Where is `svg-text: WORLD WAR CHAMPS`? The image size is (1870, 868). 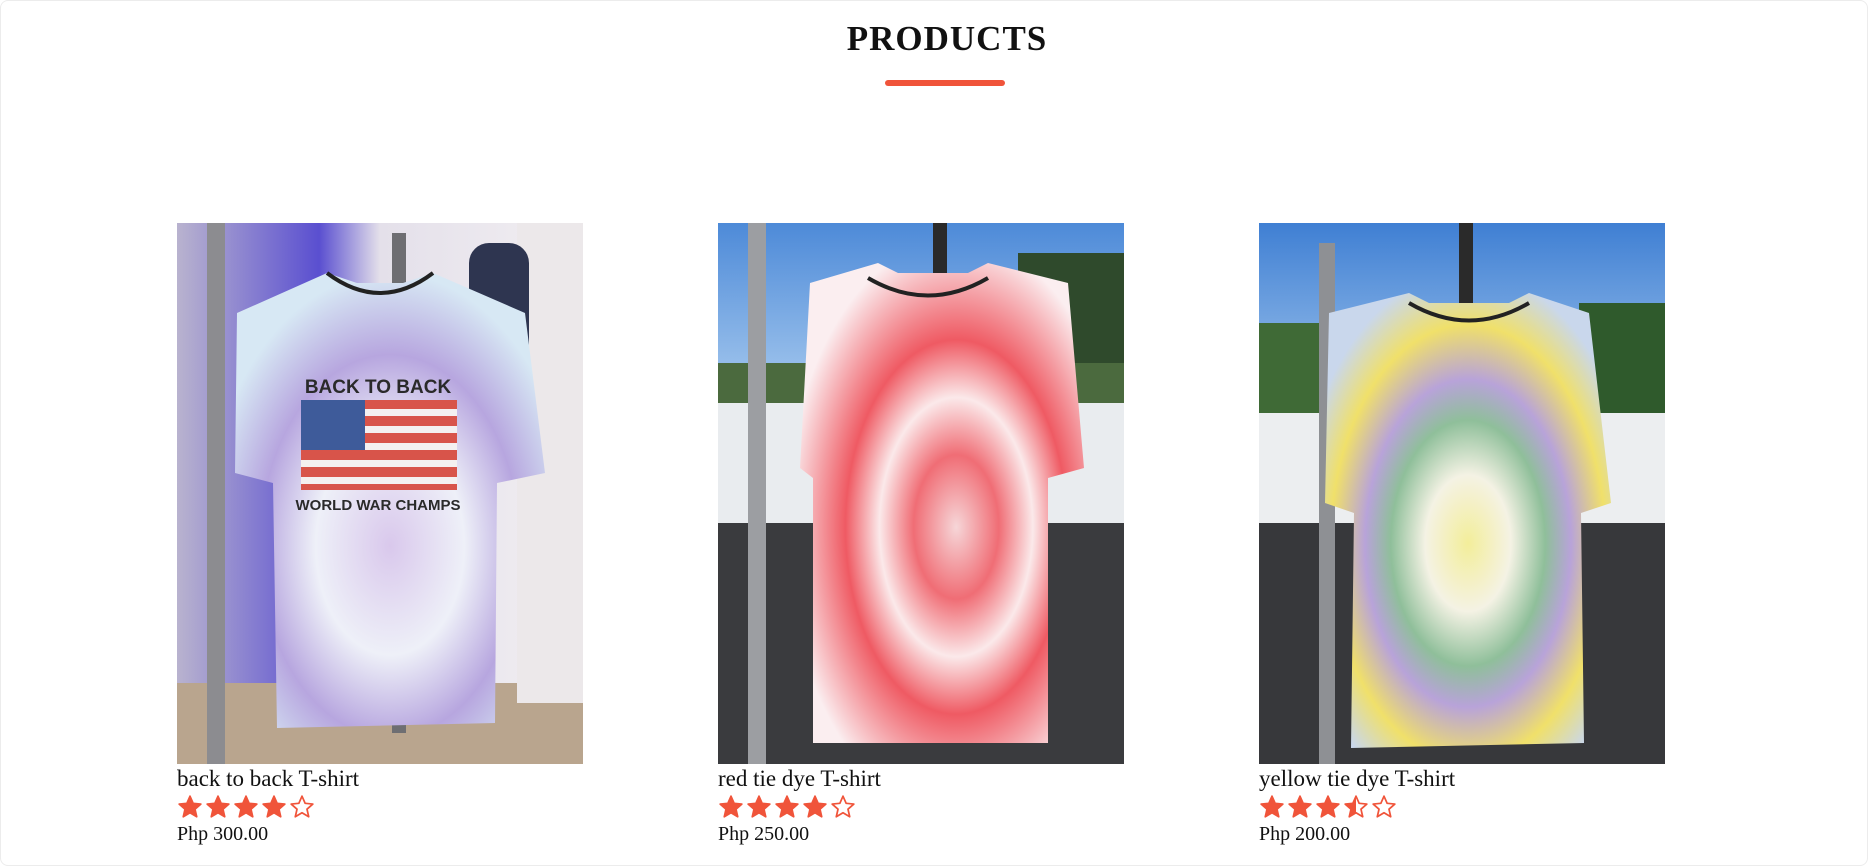
svg-text: WORLD WAR CHAMPS is located at coordinates (378, 505).